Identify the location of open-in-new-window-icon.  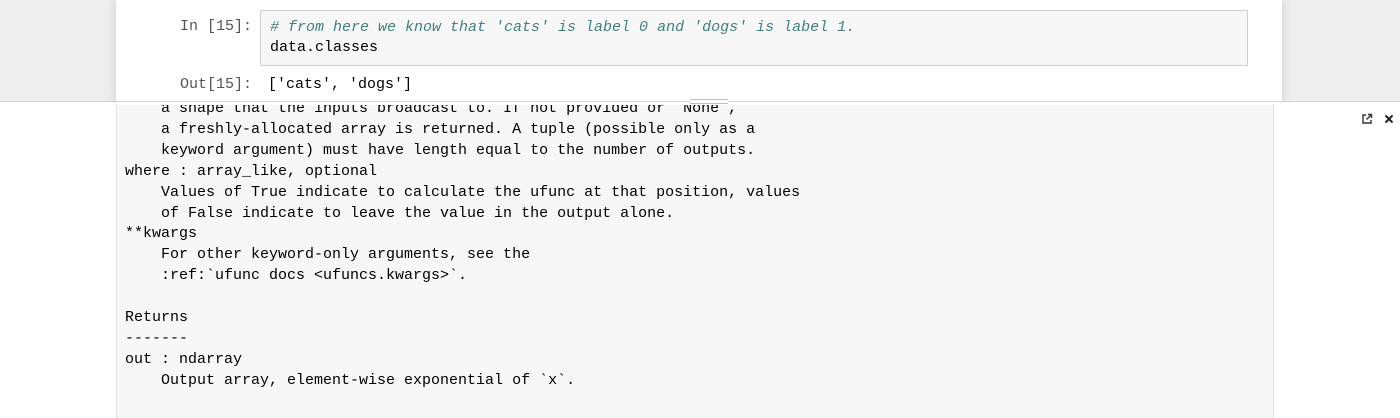
(1367, 119).